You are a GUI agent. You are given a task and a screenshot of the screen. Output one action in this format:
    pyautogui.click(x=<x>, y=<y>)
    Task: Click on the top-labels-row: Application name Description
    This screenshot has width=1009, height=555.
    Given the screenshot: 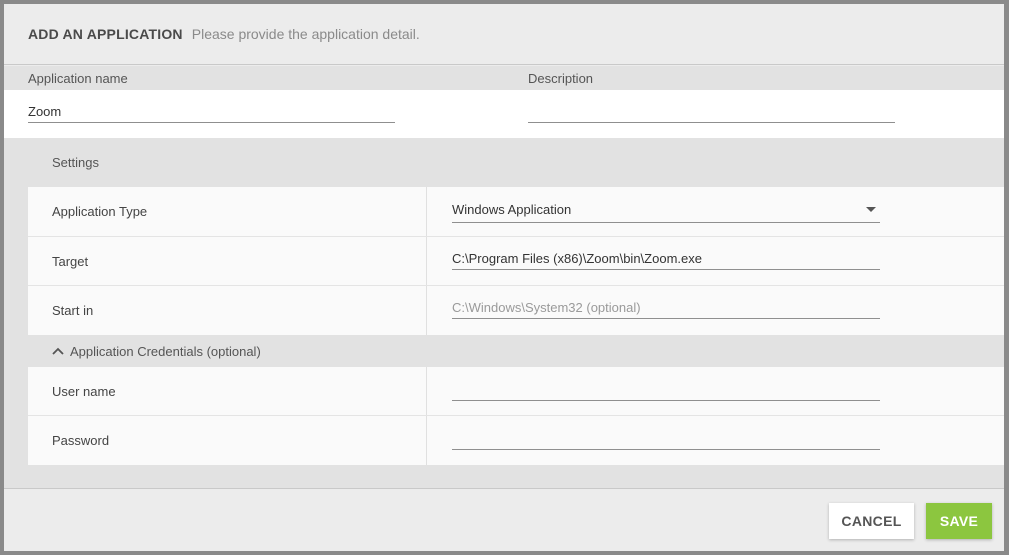 What is the action you would take?
    pyautogui.click(x=504, y=78)
    